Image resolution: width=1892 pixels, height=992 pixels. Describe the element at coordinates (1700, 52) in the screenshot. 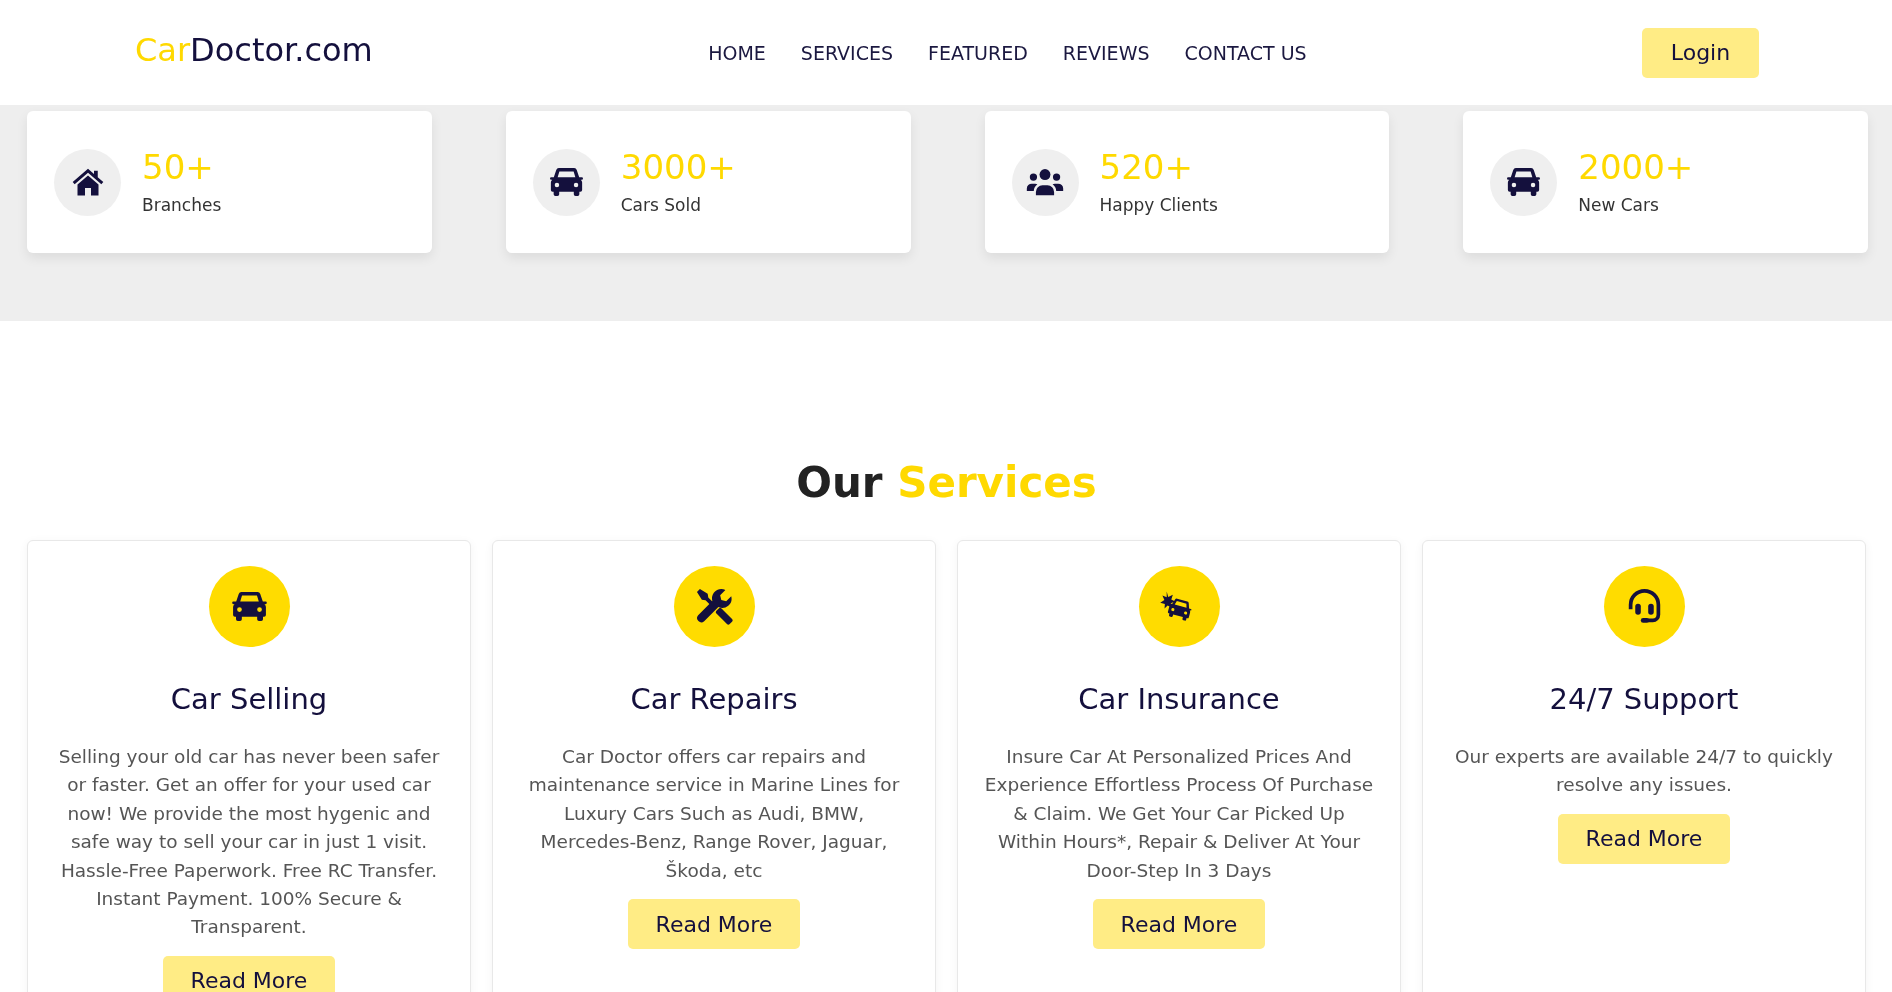

I see `login-button: Login` at that location.